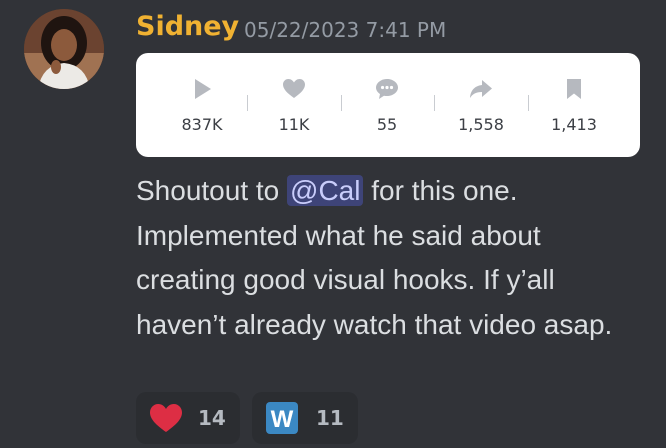 The height and width of the screenshot is (448, 666). I want to click on comment-icon, so click(387, 89).